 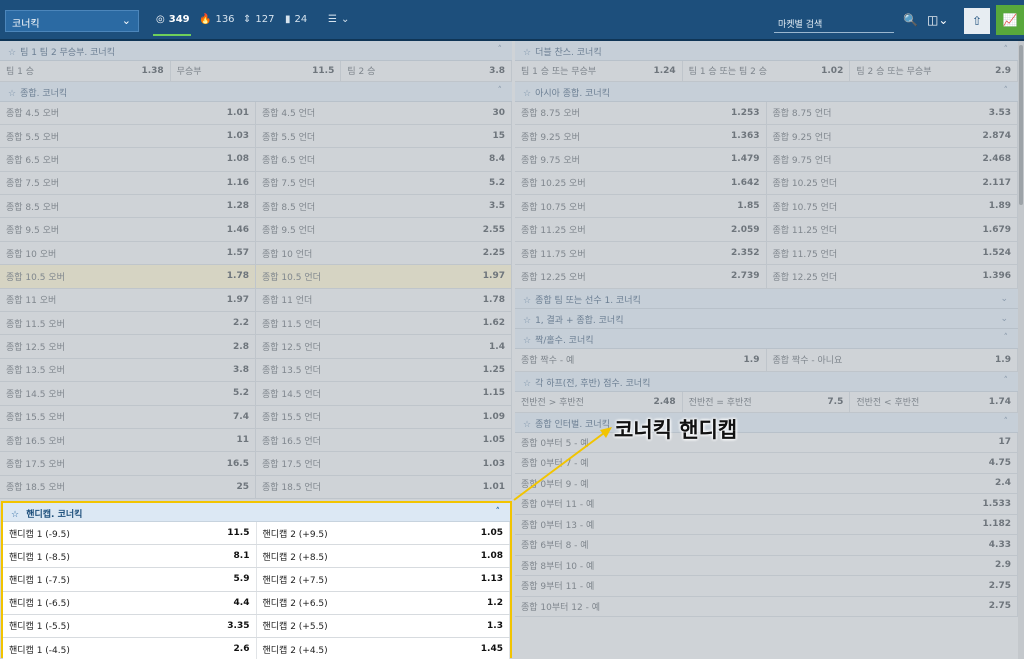 I want to click on arrow-line, so click(x=559, y=466).